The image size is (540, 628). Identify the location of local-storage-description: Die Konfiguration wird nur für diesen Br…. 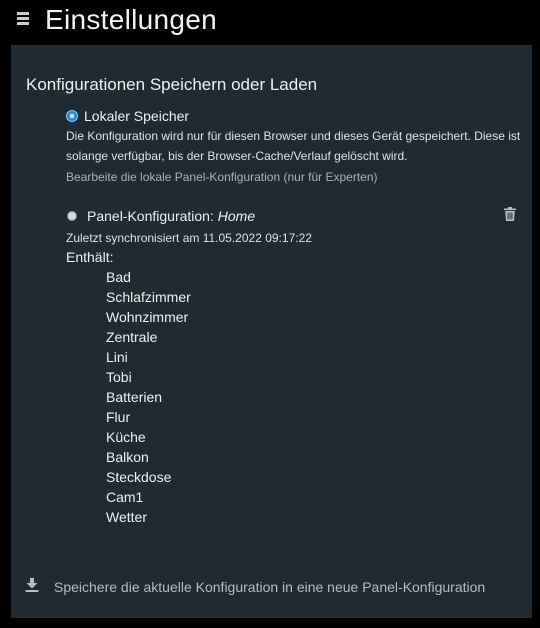
(293, 146).